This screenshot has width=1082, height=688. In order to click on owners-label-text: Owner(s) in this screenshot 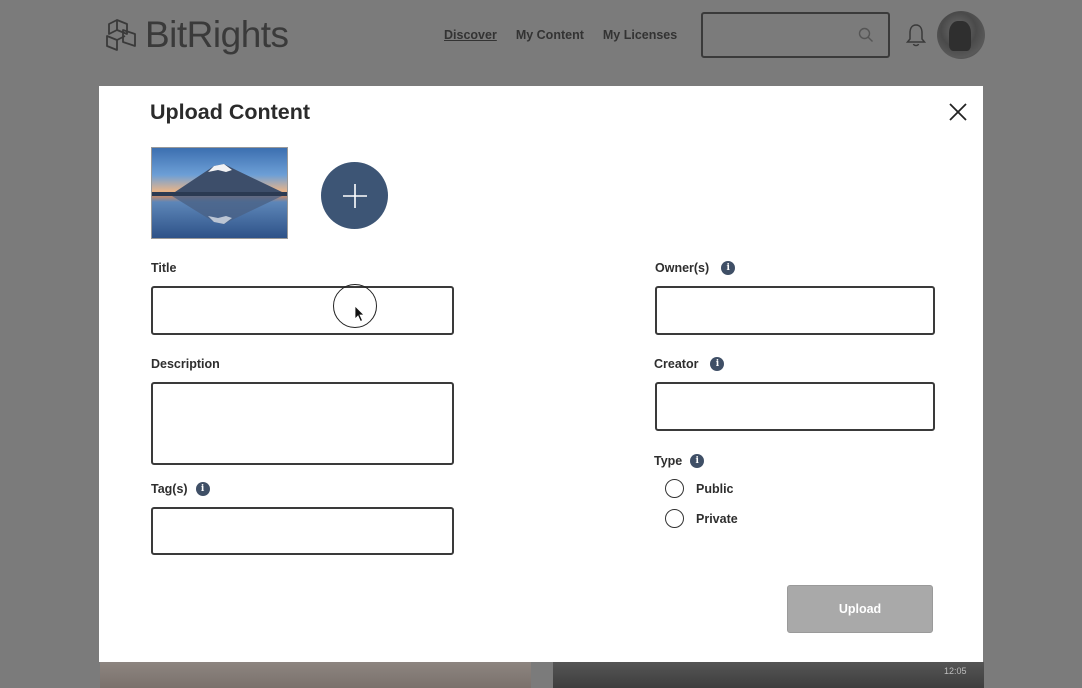, I will do `click(682, 268)`.